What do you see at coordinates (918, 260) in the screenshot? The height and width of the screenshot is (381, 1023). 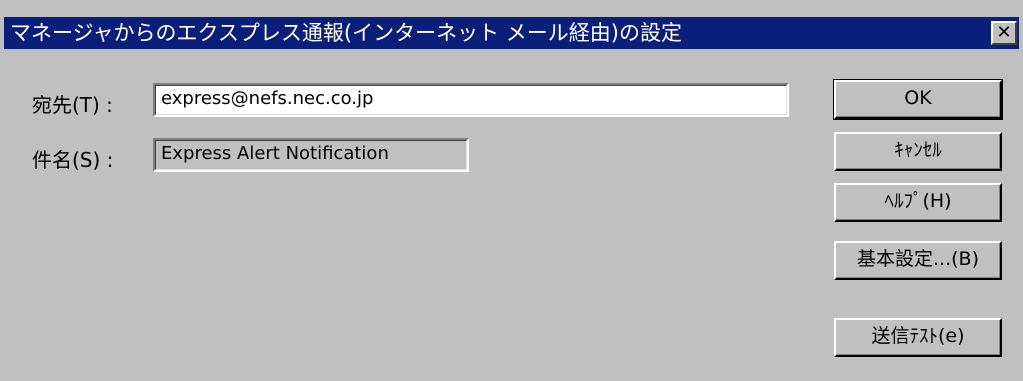 I see `basic-settings-button: 基本設定...(B)` at bounding box center [918, 260].